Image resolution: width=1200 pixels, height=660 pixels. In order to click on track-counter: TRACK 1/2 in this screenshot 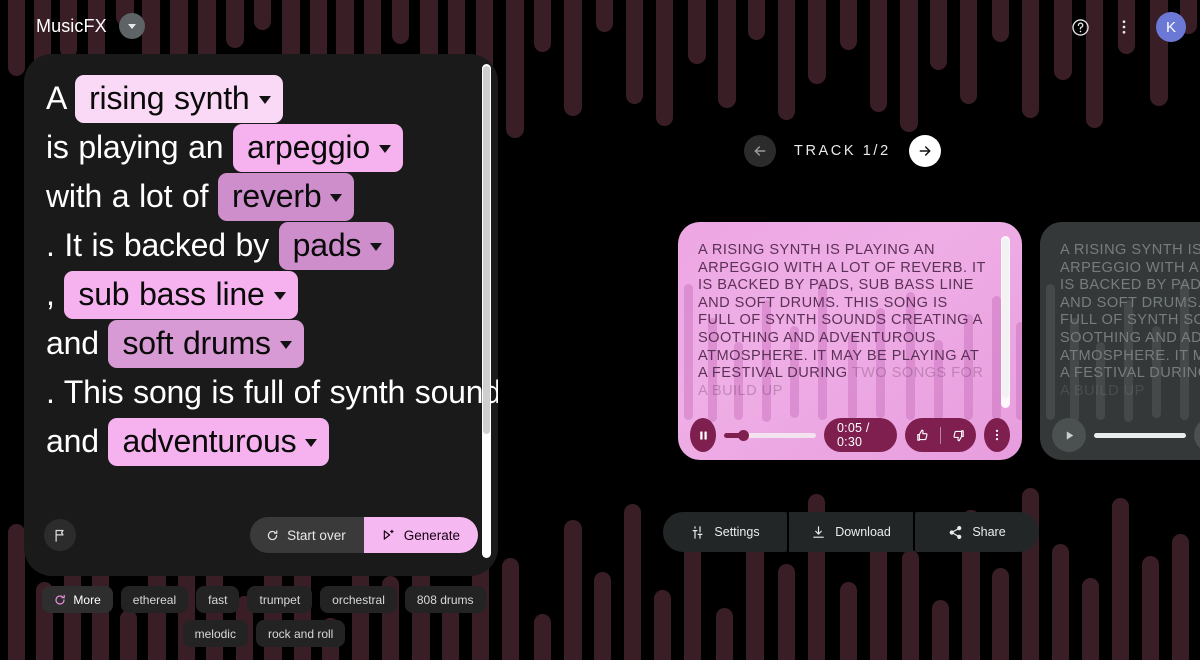, I will do `click(842, 151)`.